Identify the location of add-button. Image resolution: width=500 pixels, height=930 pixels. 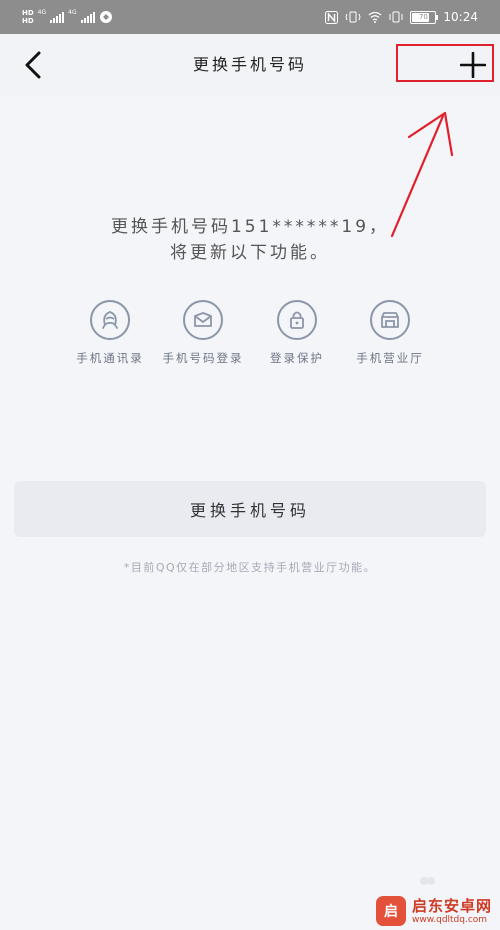
(473, 65).